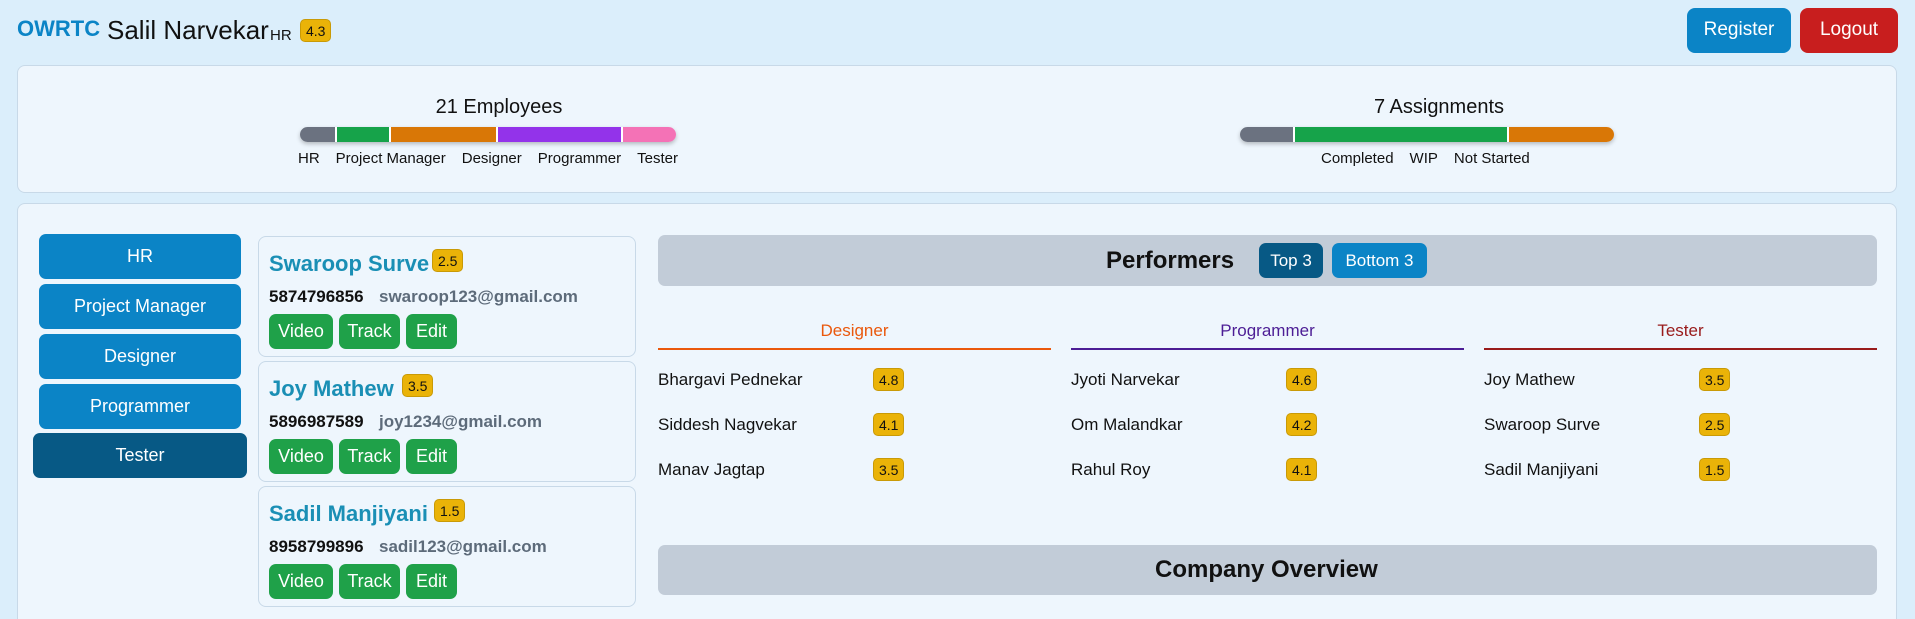  What do you see at coordinates (140, 256) in the screenshot?
I see `dept-button-hr: HR` at bounding box center [140, 256].